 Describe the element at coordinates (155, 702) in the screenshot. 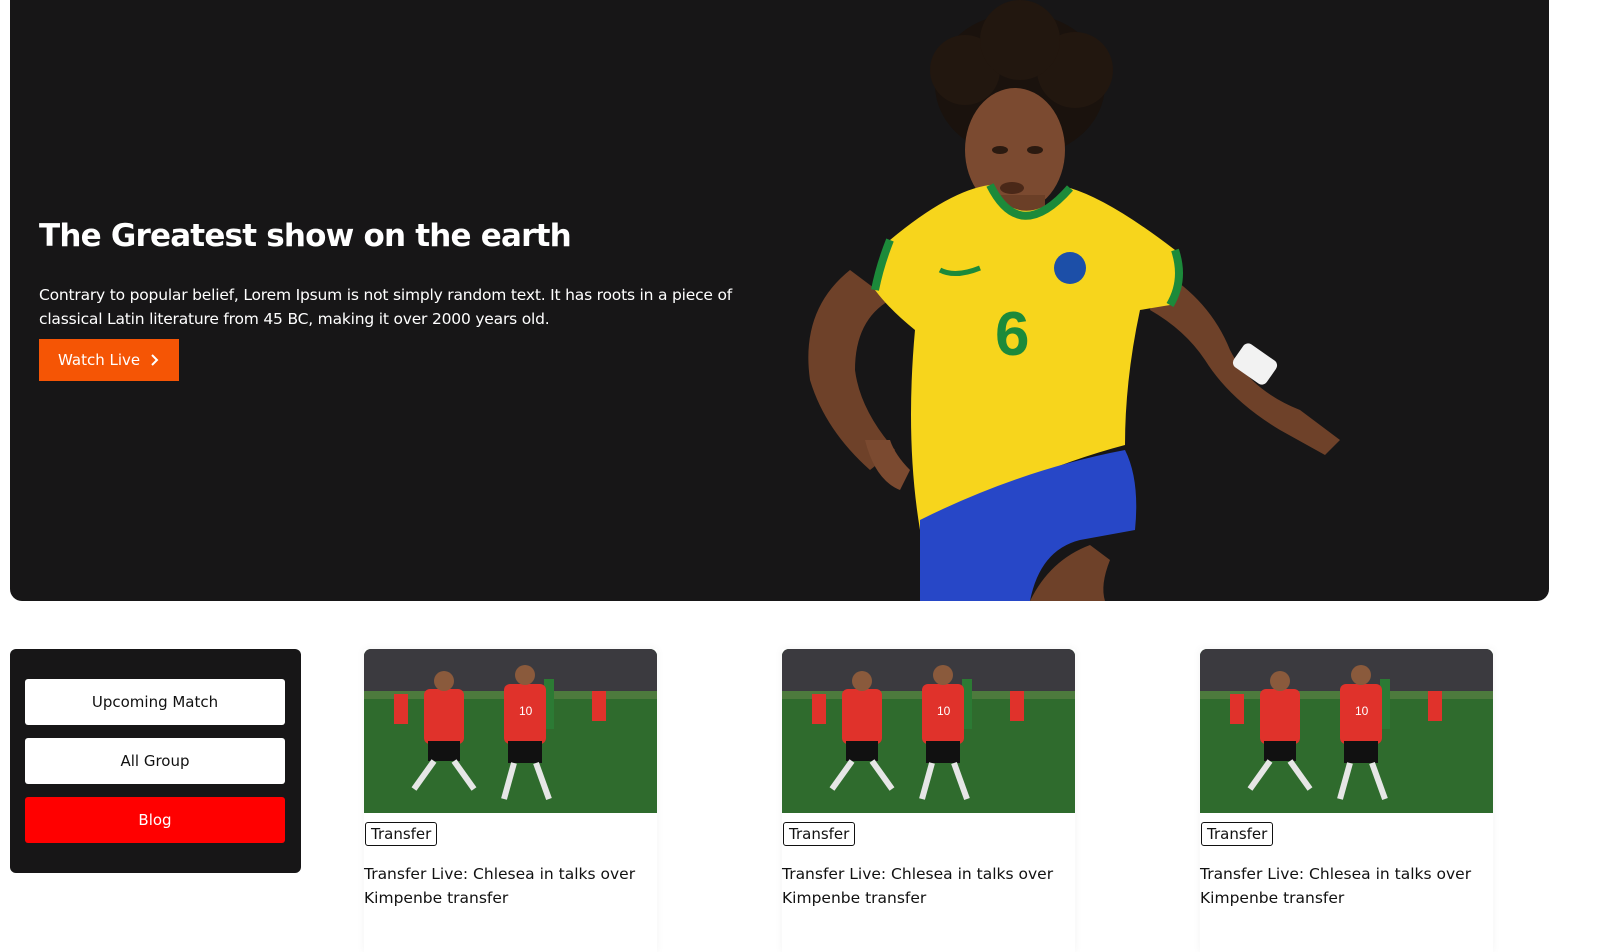

I see `sidebar-item-upcoming-match: Upcoming Match` at that location.